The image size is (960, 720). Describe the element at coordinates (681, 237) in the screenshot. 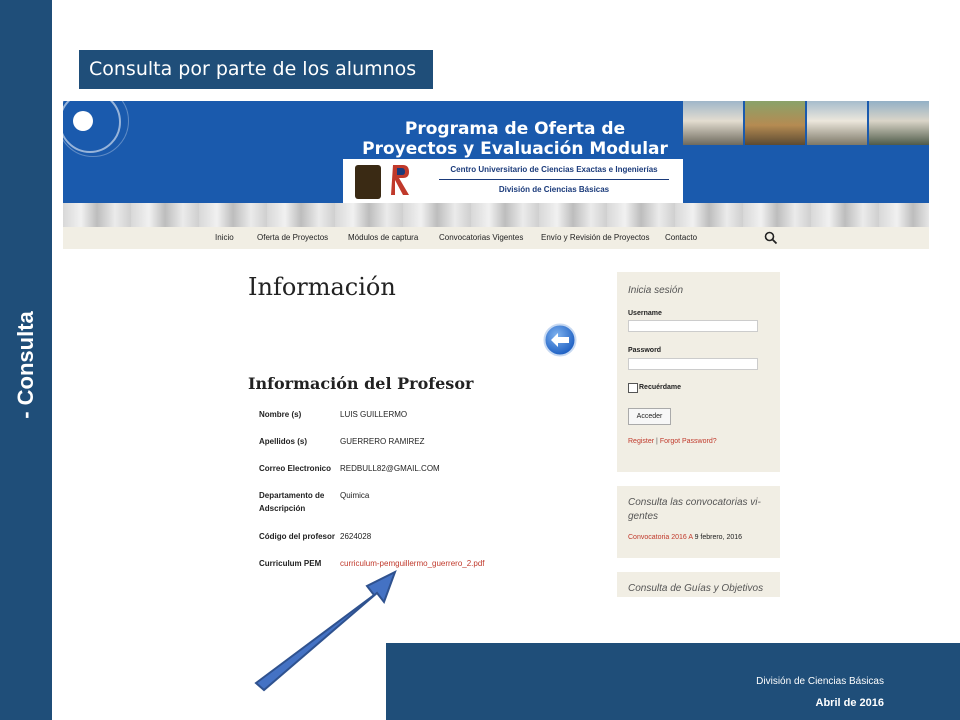

I see `nav-contacto: Contacto` at that location.